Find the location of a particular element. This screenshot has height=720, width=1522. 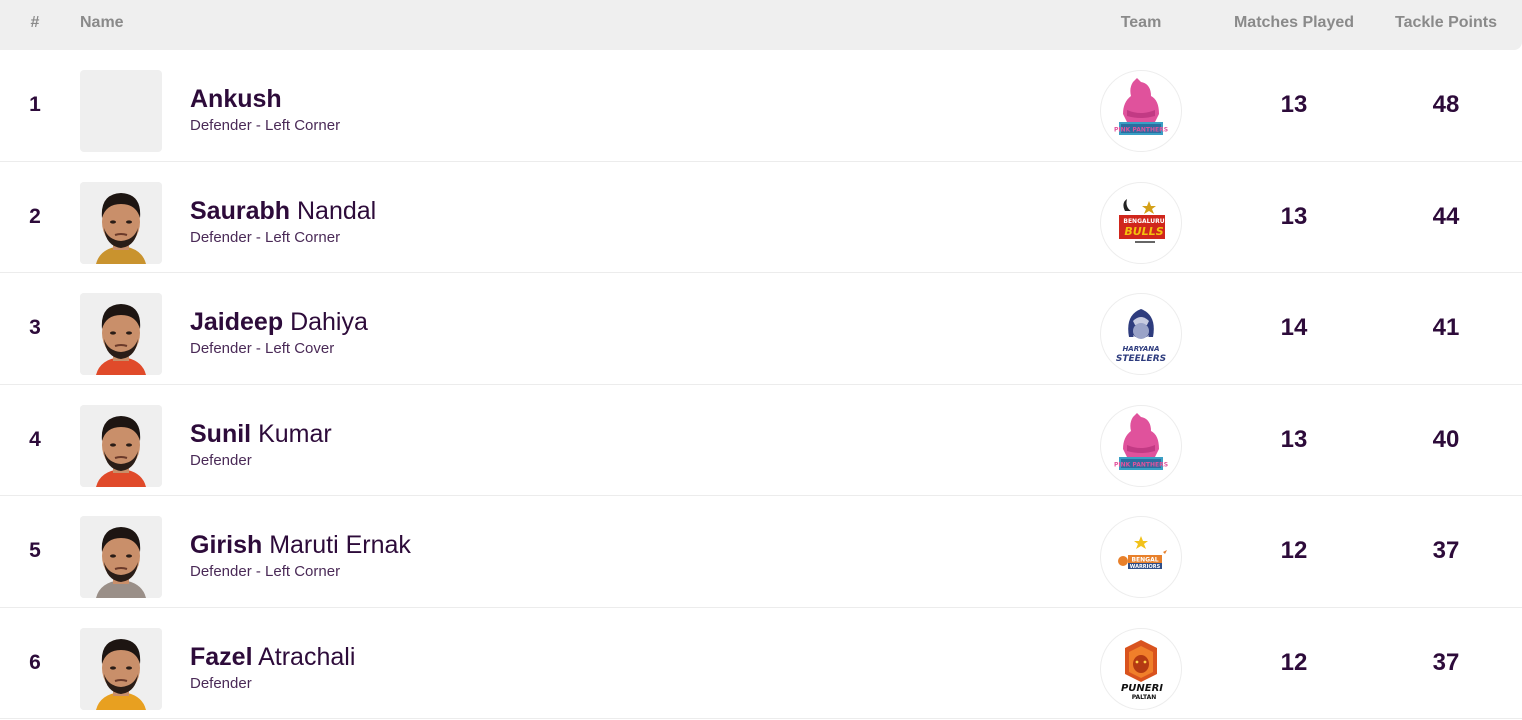

header-matches-played: Matches Played is located at coordinates (1294, 25).